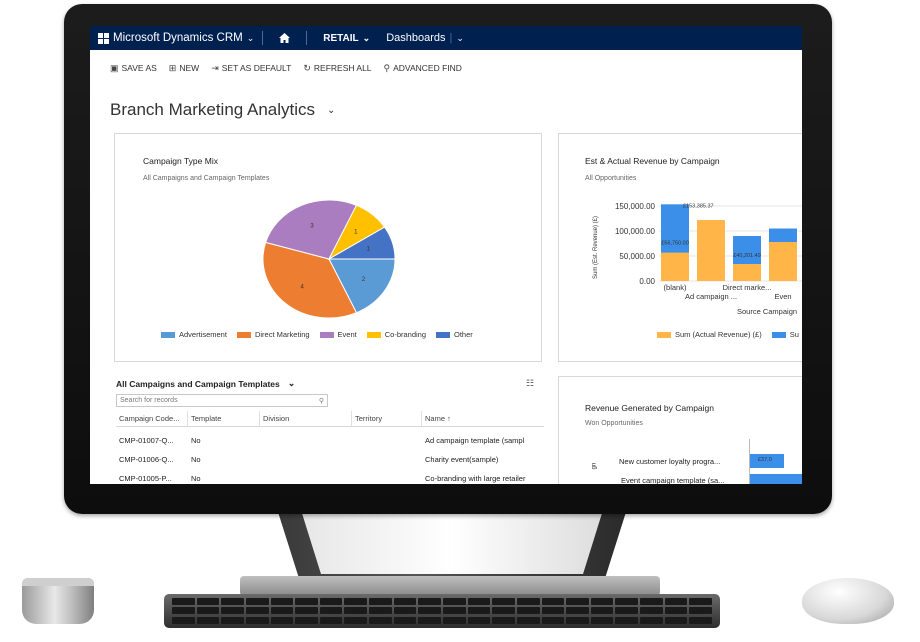  Describe the element at coordinates (307, 38) in the screenshot. I see `nav-divider` at that location.